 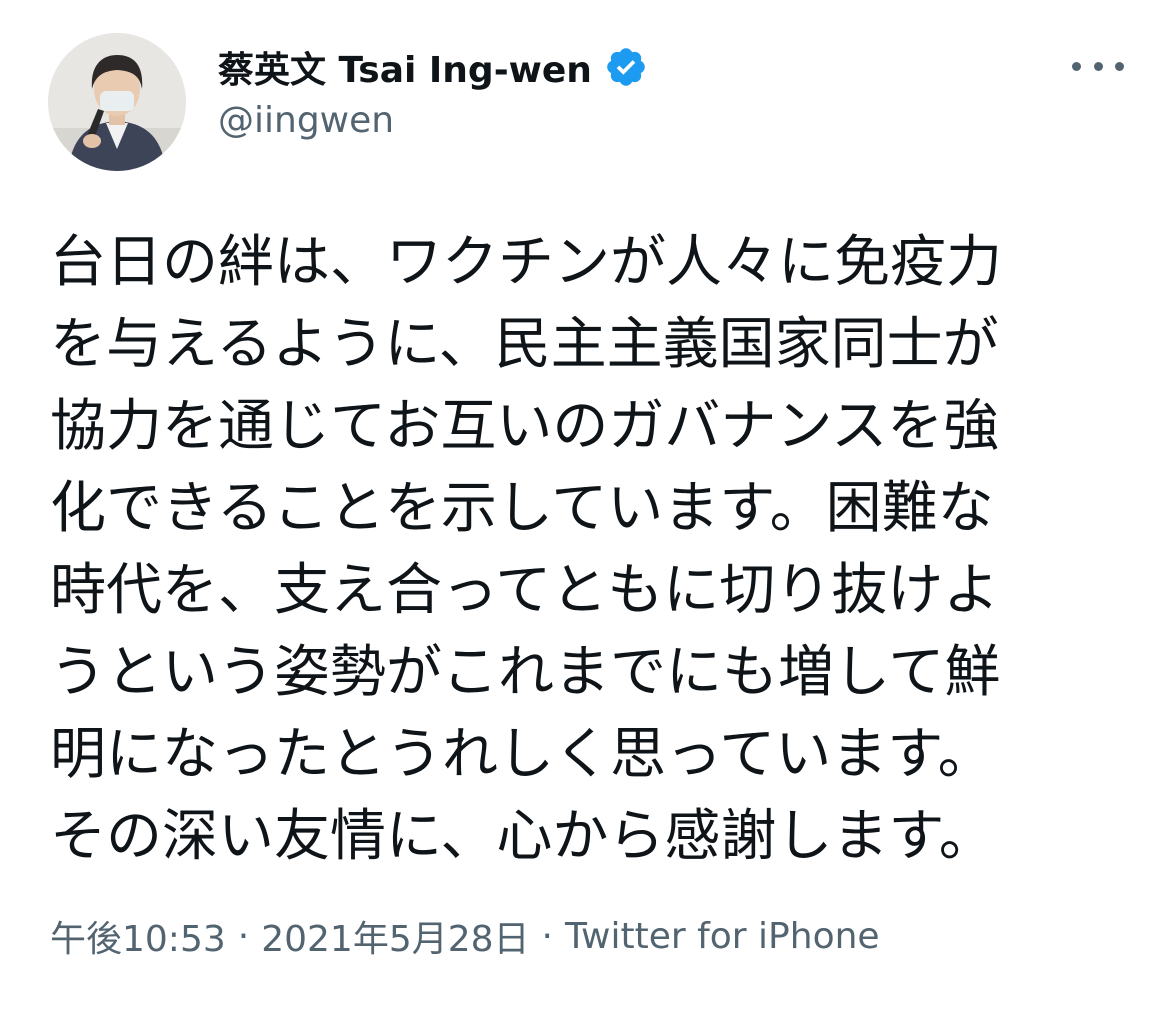 What do you see at coordinates (405, 67) in the screenshot?
I see `display-name: 蔡英文 Tsai Ing-wen` at bounding box center [405, 67].